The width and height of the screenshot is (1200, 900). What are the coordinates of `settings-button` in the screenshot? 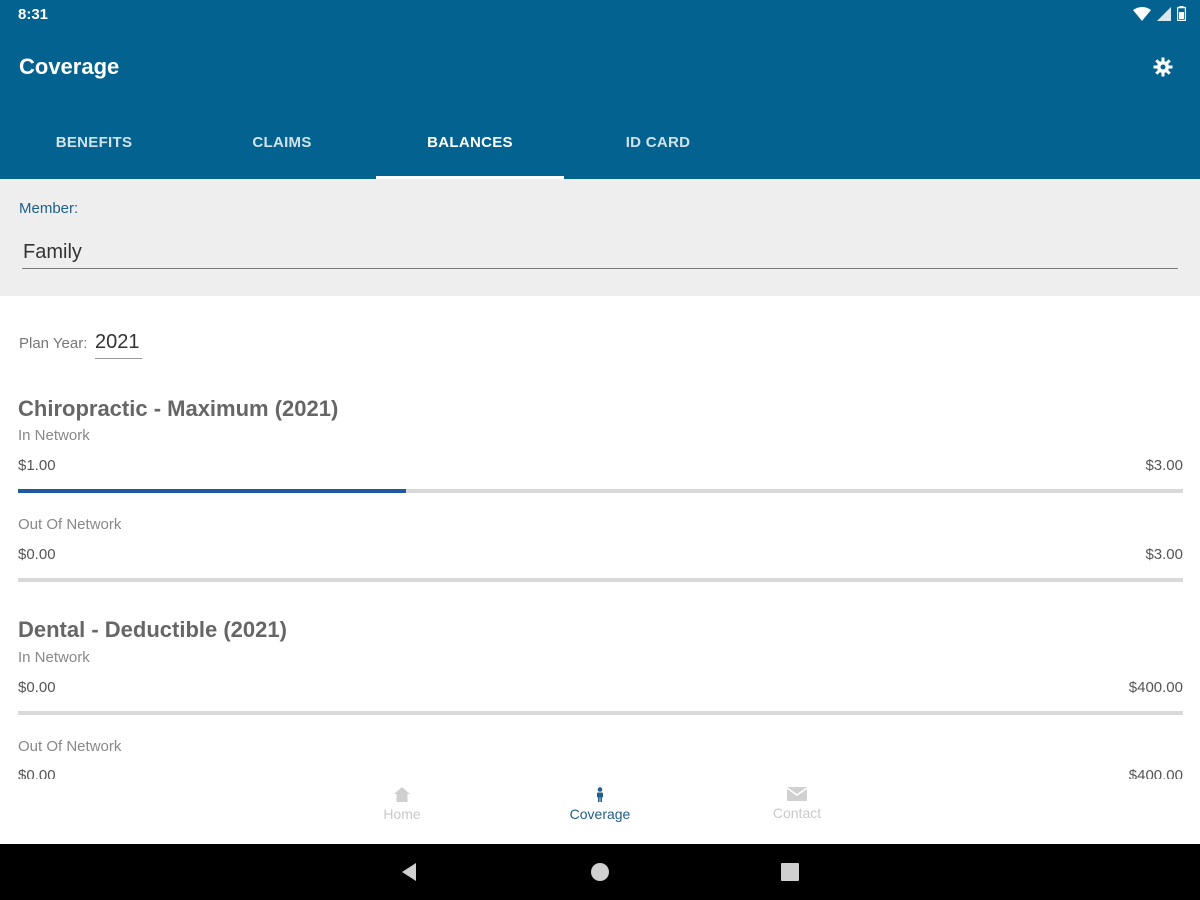 It's located at (1163, 67).